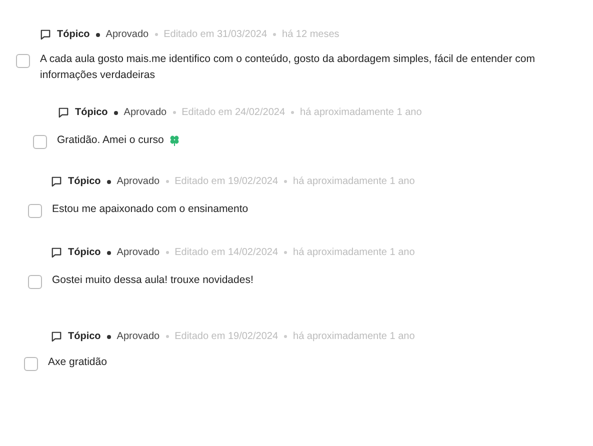 The image size is (593, 446). Describe the element at coordinates (150, 209) in the screenshot. I see `comment-text: Estou me apaixonado com o ensinamento` at that location.